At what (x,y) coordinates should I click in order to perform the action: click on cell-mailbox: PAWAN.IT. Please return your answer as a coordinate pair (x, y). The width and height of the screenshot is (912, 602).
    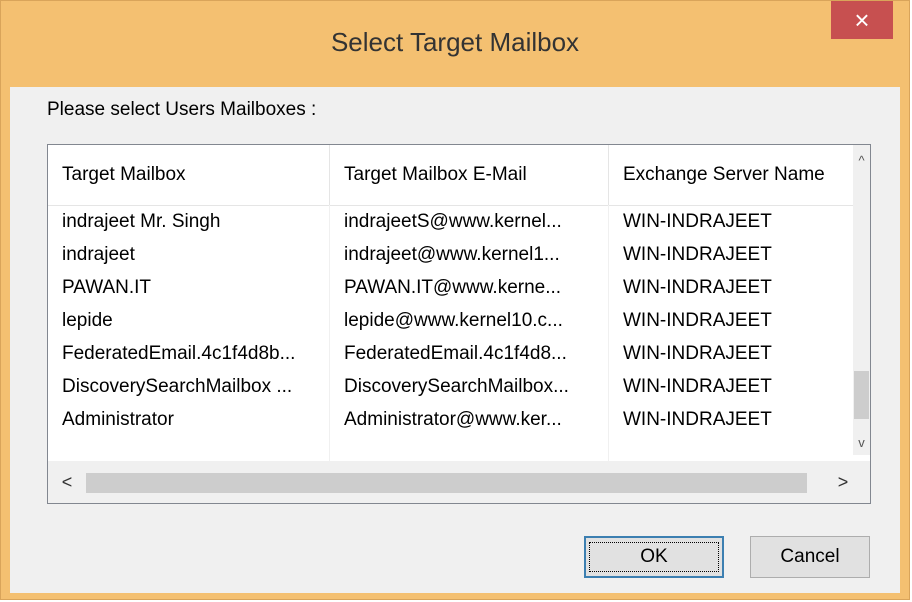
    Looking at the image, I should click on (189, 287).